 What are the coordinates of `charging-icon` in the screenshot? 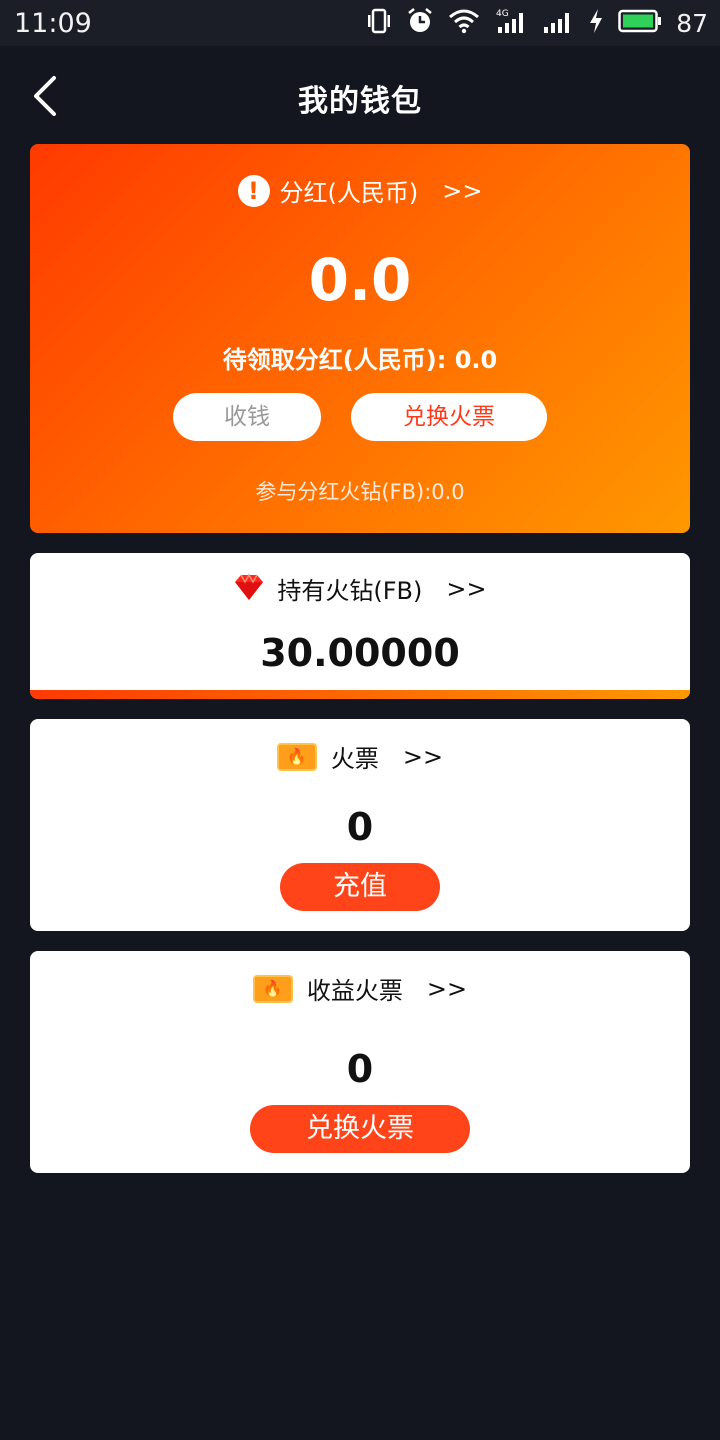 It's located at (596, 23).